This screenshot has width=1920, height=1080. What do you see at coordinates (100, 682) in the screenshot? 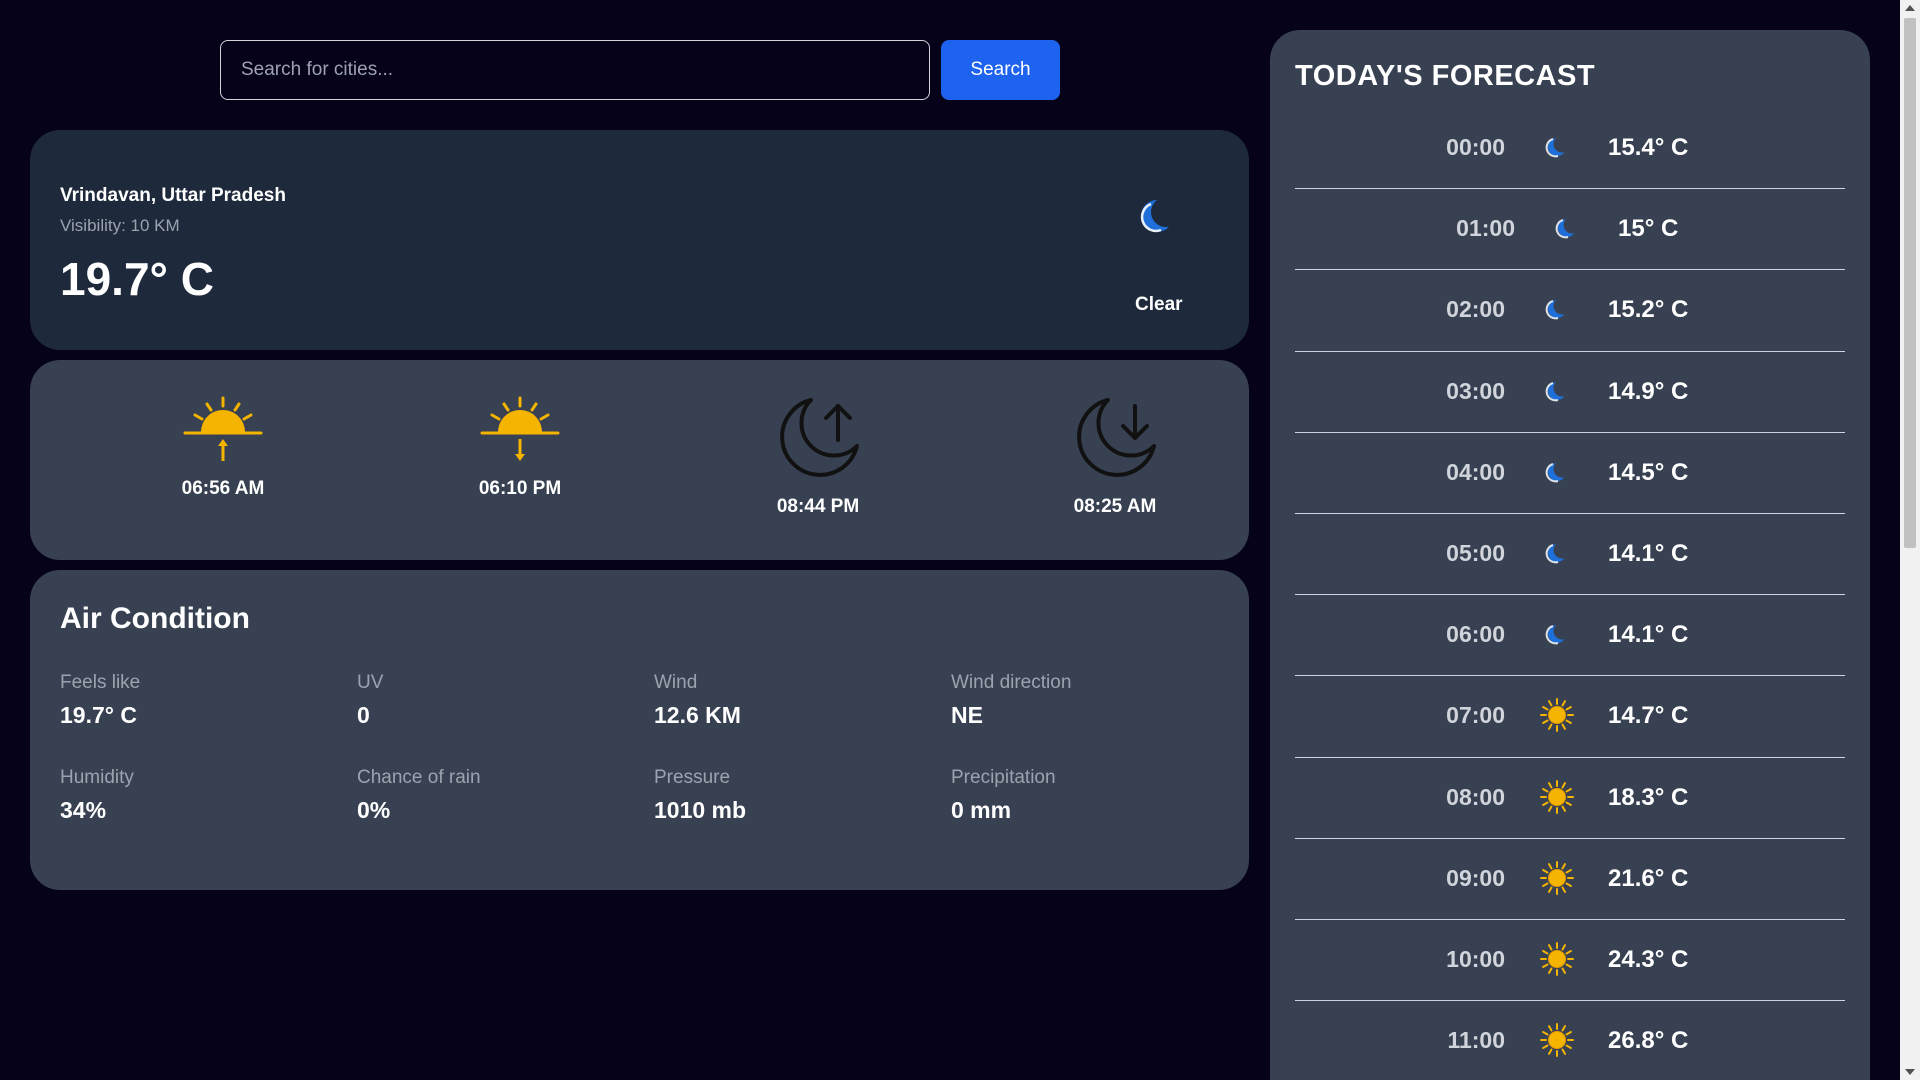
I see `metric-label: Feels like` at bounding box center [100, 682].